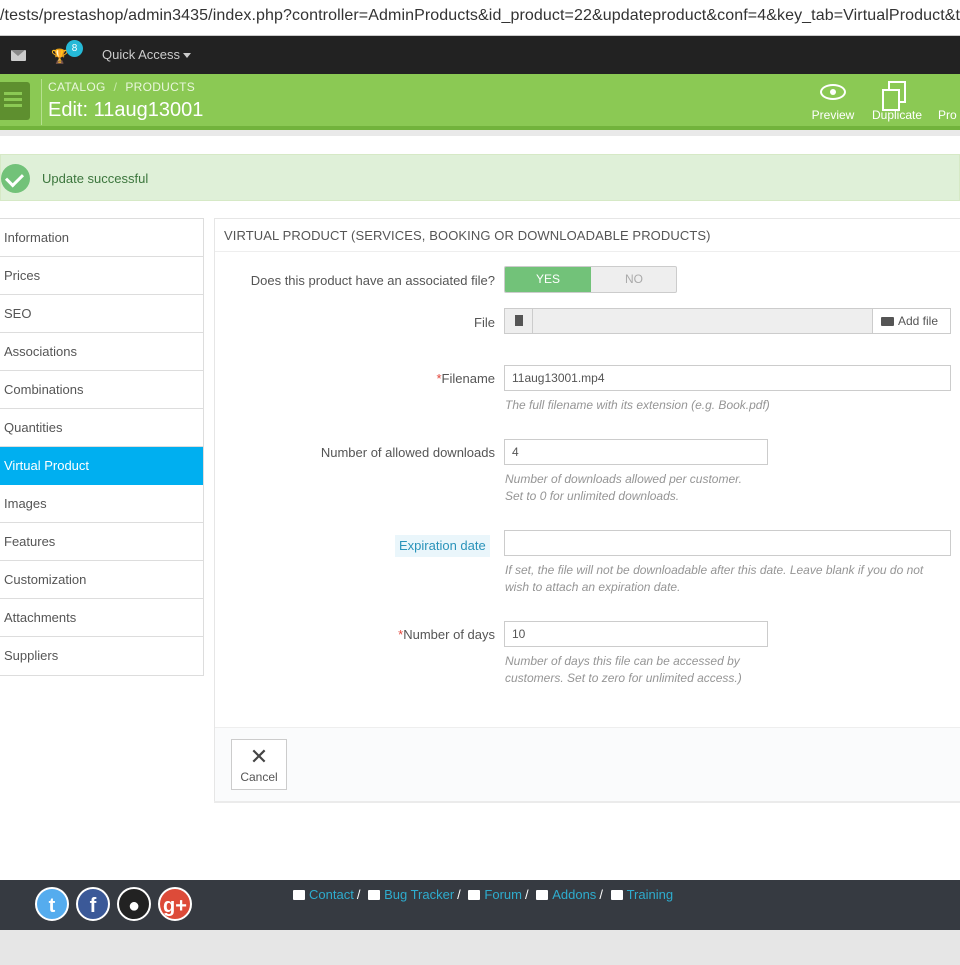 This screenshot has width=960, height=965. What do you see at coordinates (484, 322) in the screenshot?
I see `file-label: File` at bounding box center [484, 322].